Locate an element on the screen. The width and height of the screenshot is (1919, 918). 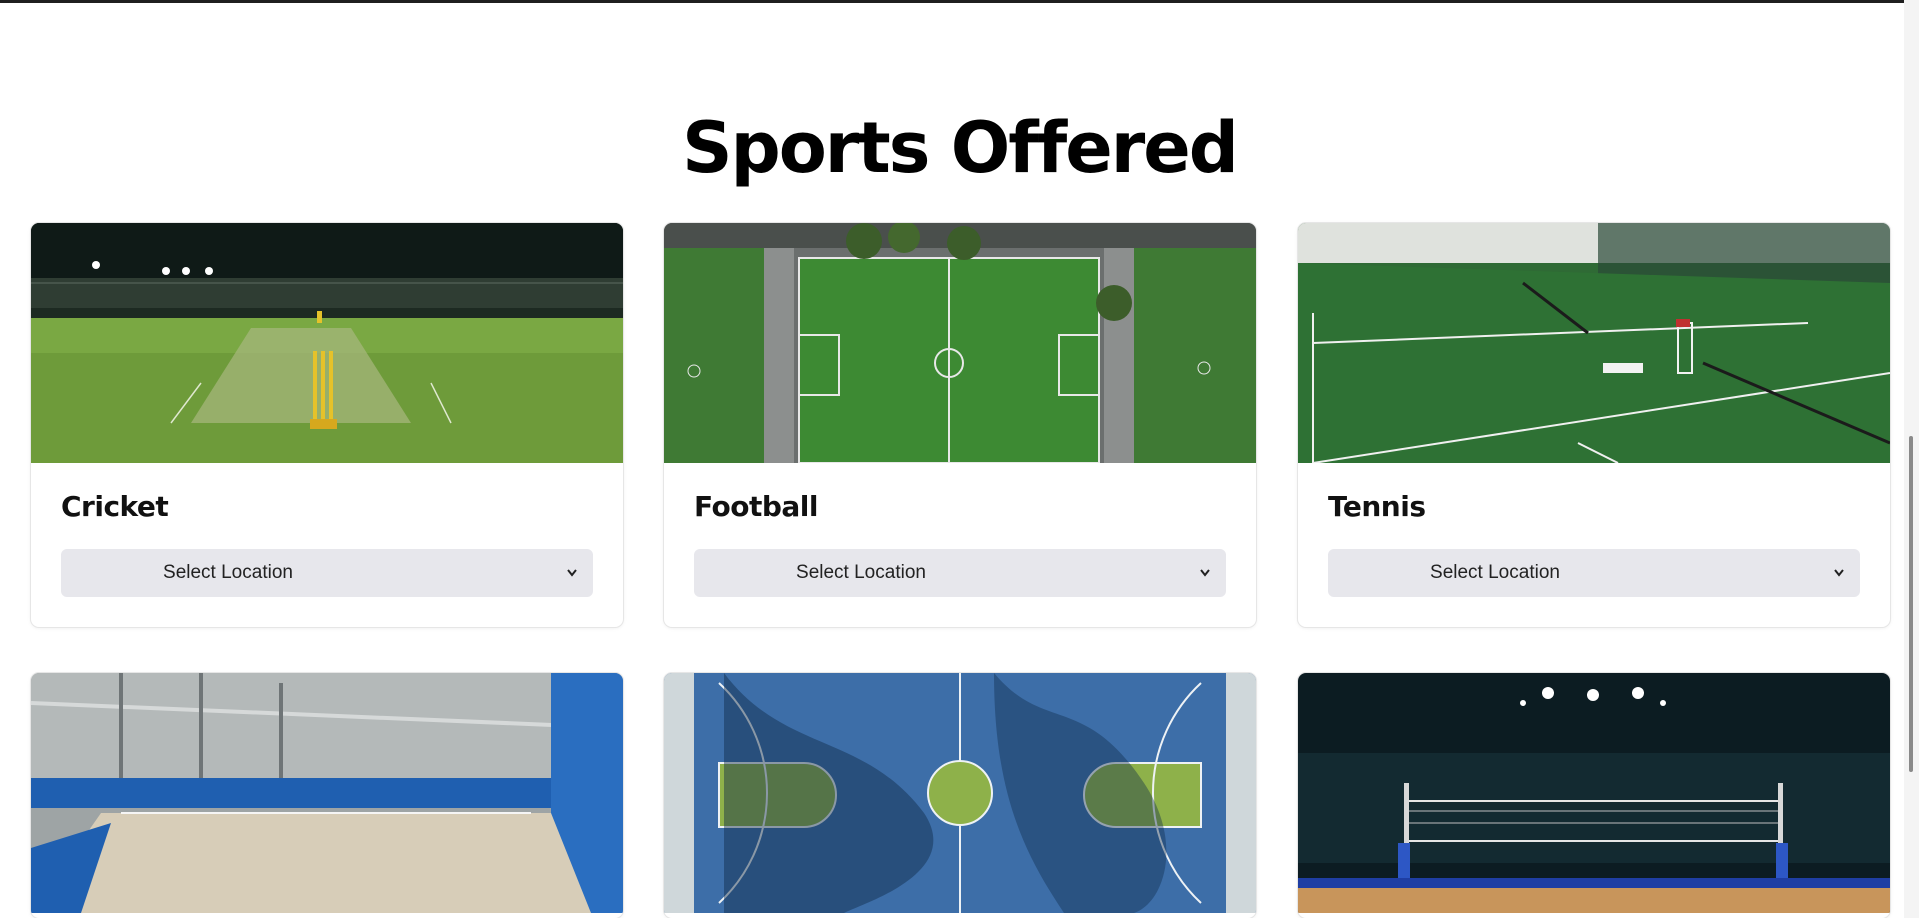
sport-card-tennis: Tennis Select Location is located at coordinates (1594, 425).